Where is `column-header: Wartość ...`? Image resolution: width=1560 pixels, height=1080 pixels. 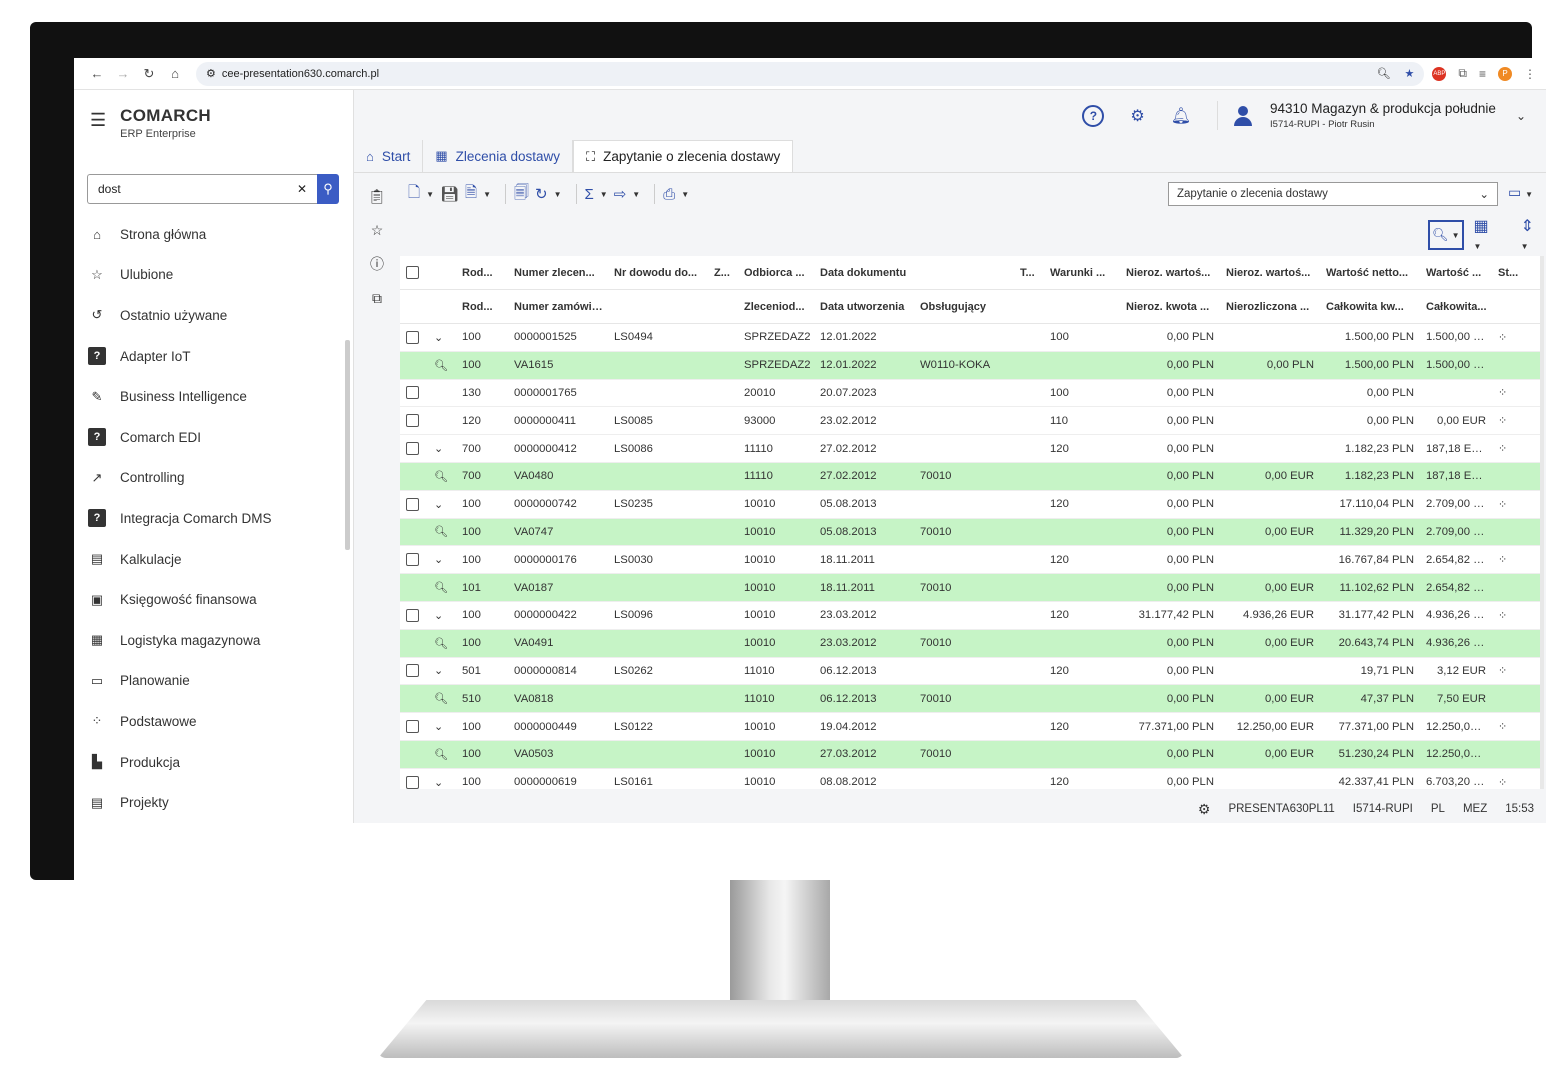 column-header: Wartość ... is located at coordinates (1456, 273).